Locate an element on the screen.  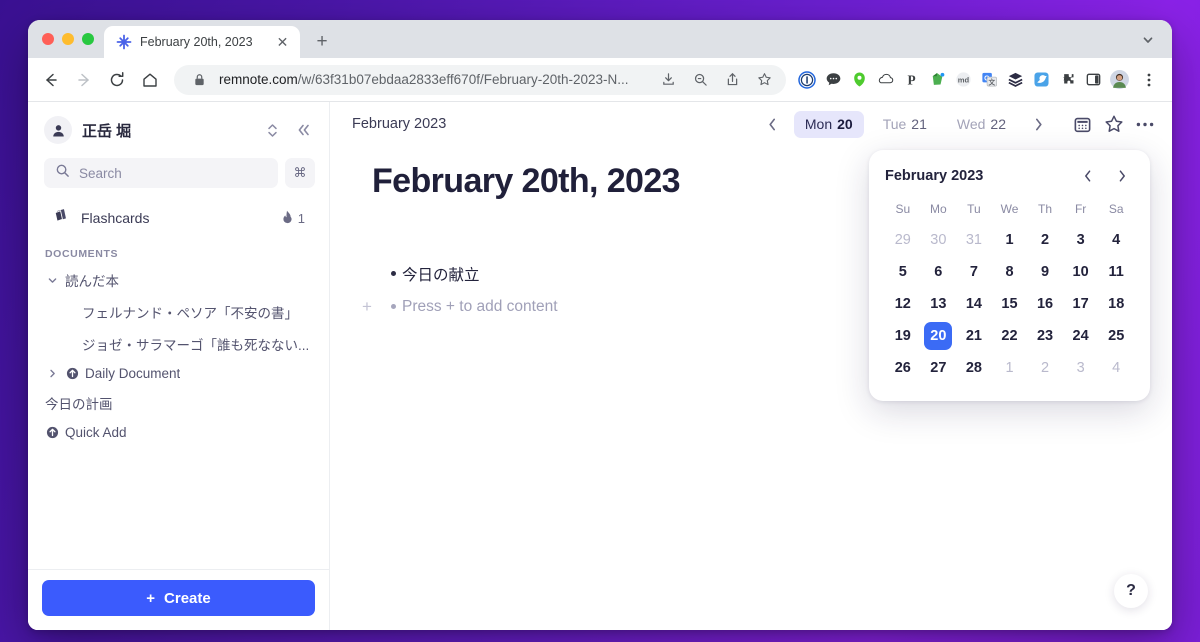
green-shield-icon is located at coordinates (859, 80).